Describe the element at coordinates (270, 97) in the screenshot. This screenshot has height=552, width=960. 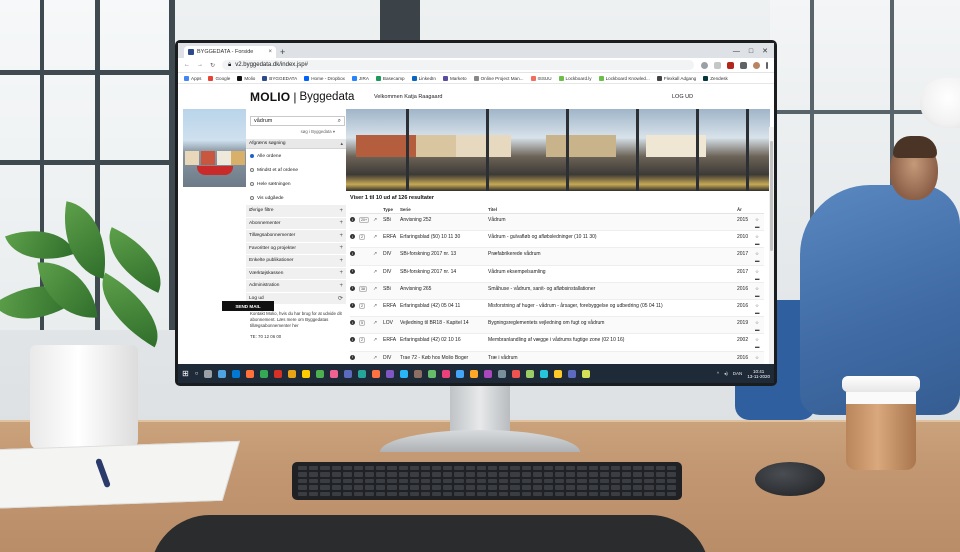
I see `molio-logo: MOLIO` at that location.